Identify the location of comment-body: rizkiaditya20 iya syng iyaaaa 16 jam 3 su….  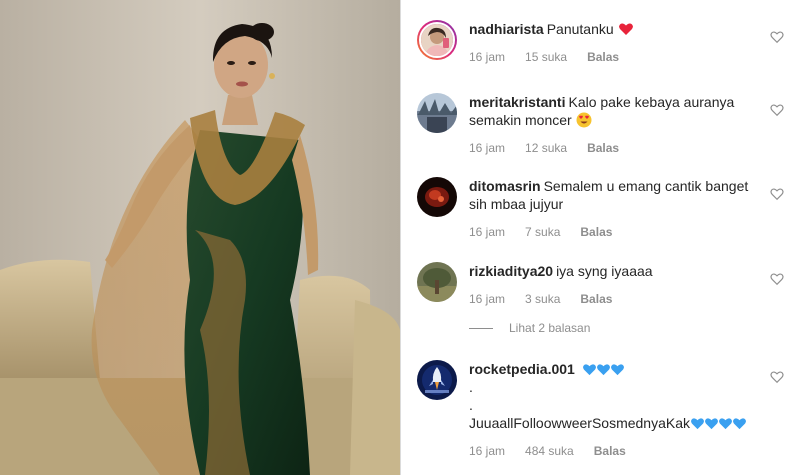
(611, 285).